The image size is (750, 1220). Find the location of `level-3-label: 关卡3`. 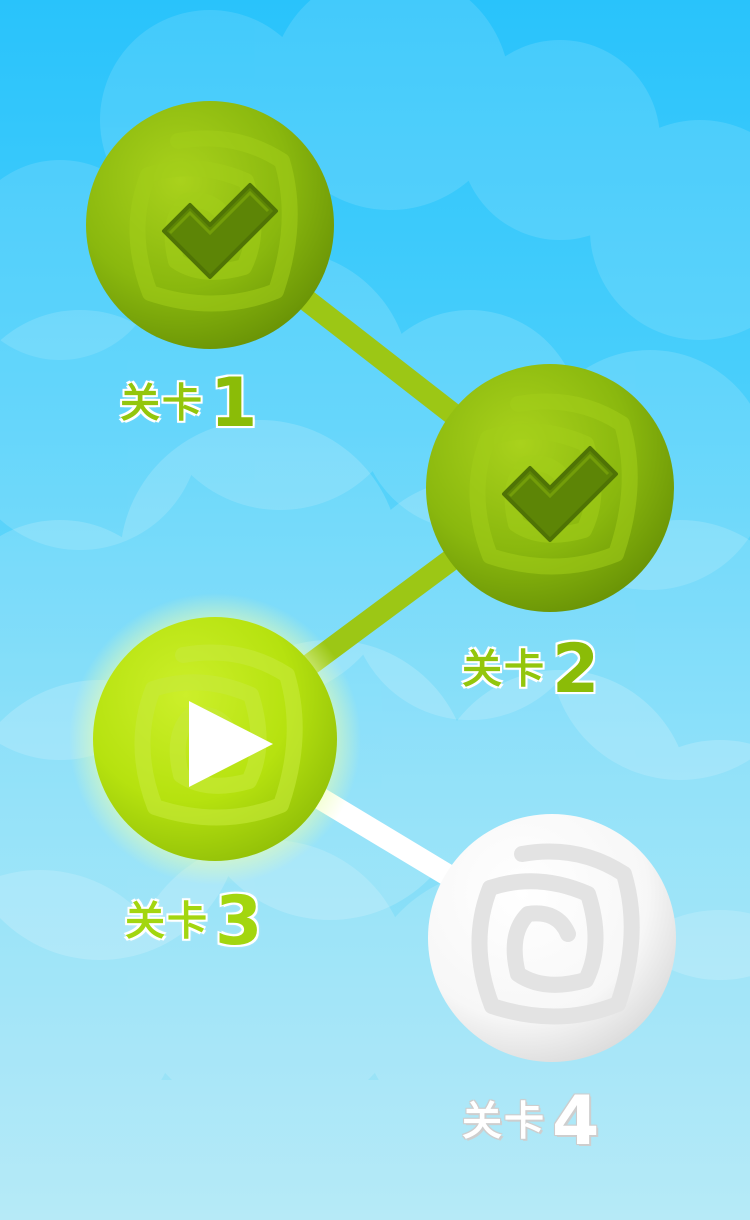

level-3-label: 关卡3 is located at coordinates (194, 921).